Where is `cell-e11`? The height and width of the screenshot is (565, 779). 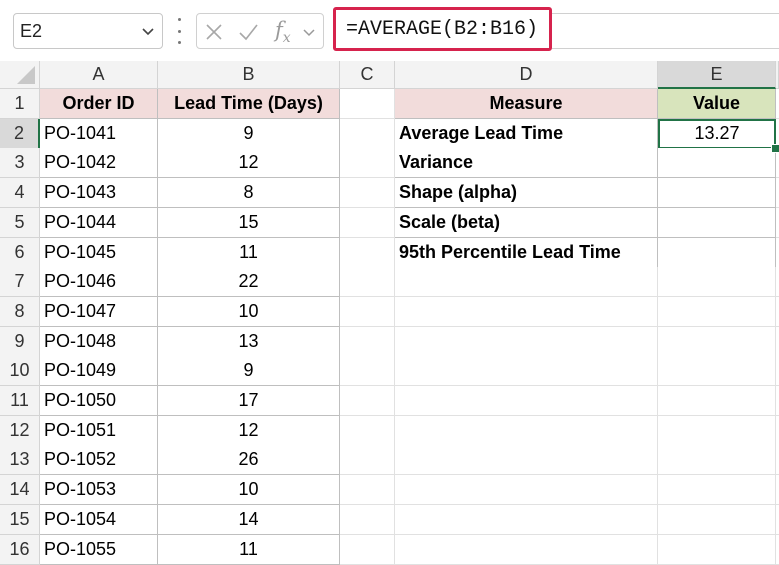
cell-e11 is located at coordinates (717, 401).